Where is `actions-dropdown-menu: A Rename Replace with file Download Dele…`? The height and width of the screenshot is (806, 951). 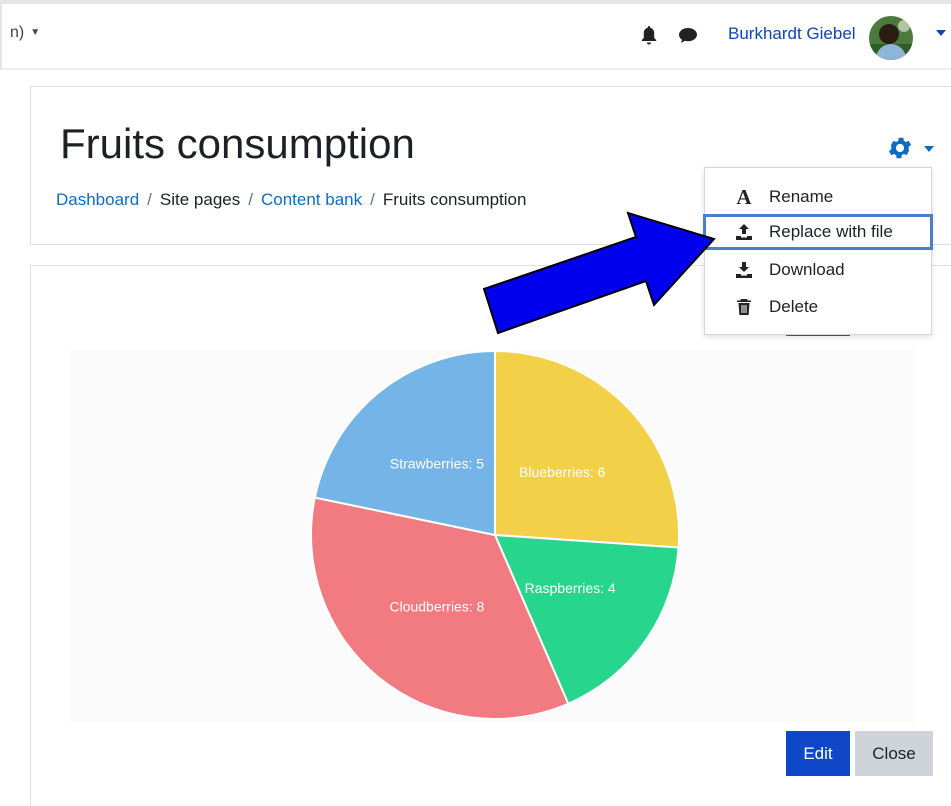
actions-dropdown-menu: A Rename Replace with file Download Dele… is located at coordinates (818, 251).